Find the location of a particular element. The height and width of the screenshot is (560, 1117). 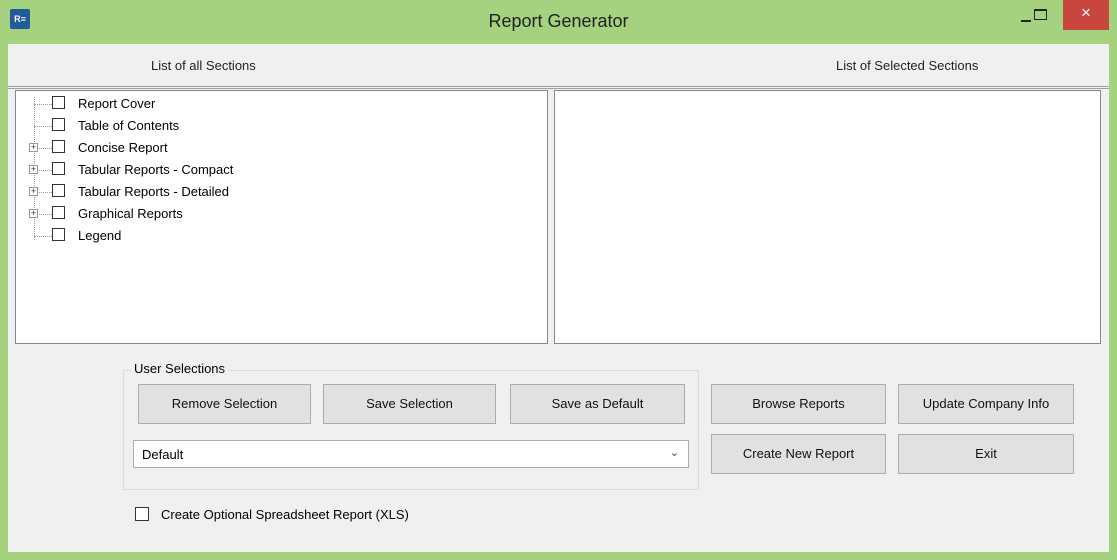

tree-item-label: Graphical Reports is located at coordinates (130, 213).